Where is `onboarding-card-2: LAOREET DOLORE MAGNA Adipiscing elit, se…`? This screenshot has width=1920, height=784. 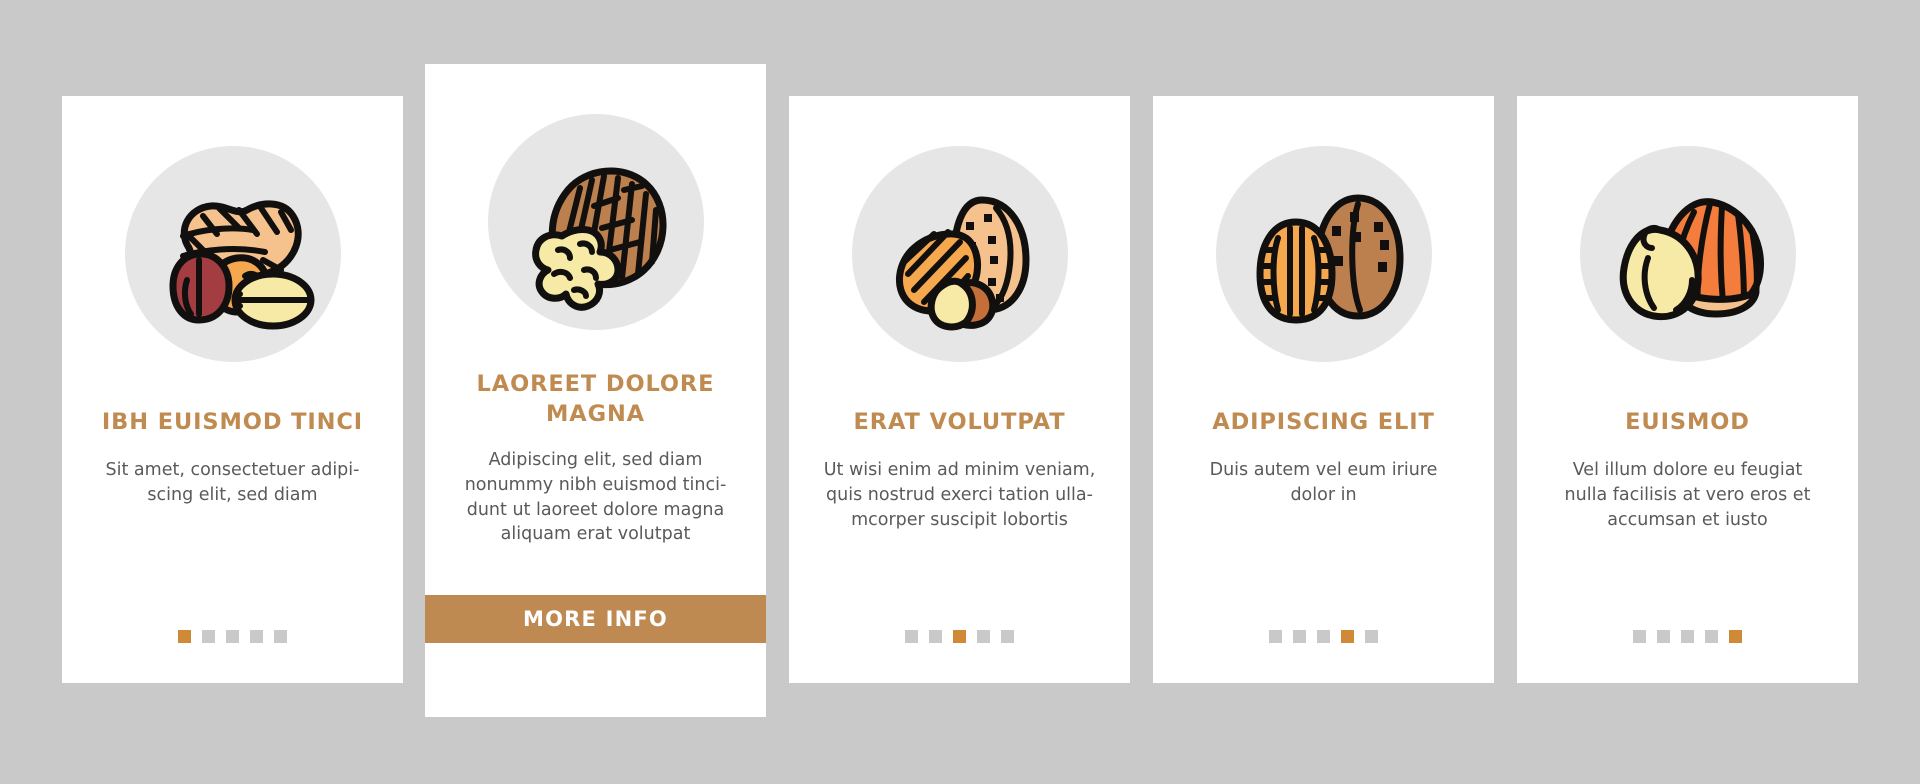 onboarding-card-2: LAOREET DOLORE MAGNA Adipiscing elit, se… is located at coordinates (595, 390).